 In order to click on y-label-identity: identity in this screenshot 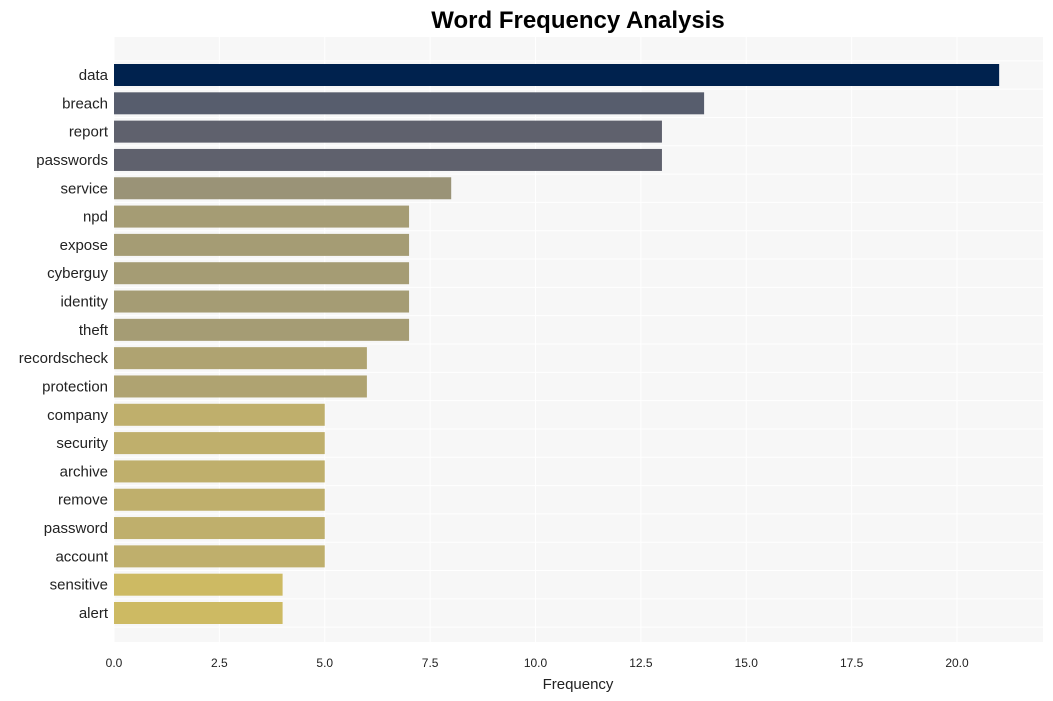, I will do `click(84, 302)`.